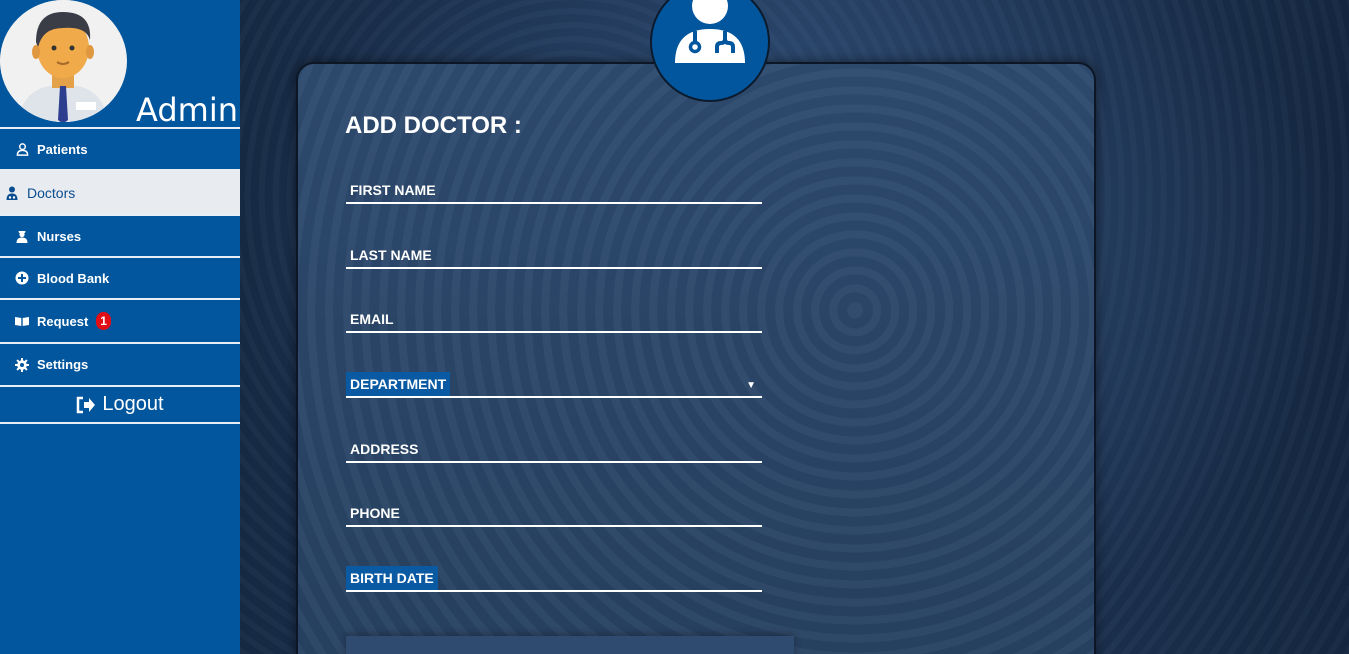  What do you see at coordinates (22, 236) in the screenshot?
I see `nurse-icon` at bounding box center [22, 236].